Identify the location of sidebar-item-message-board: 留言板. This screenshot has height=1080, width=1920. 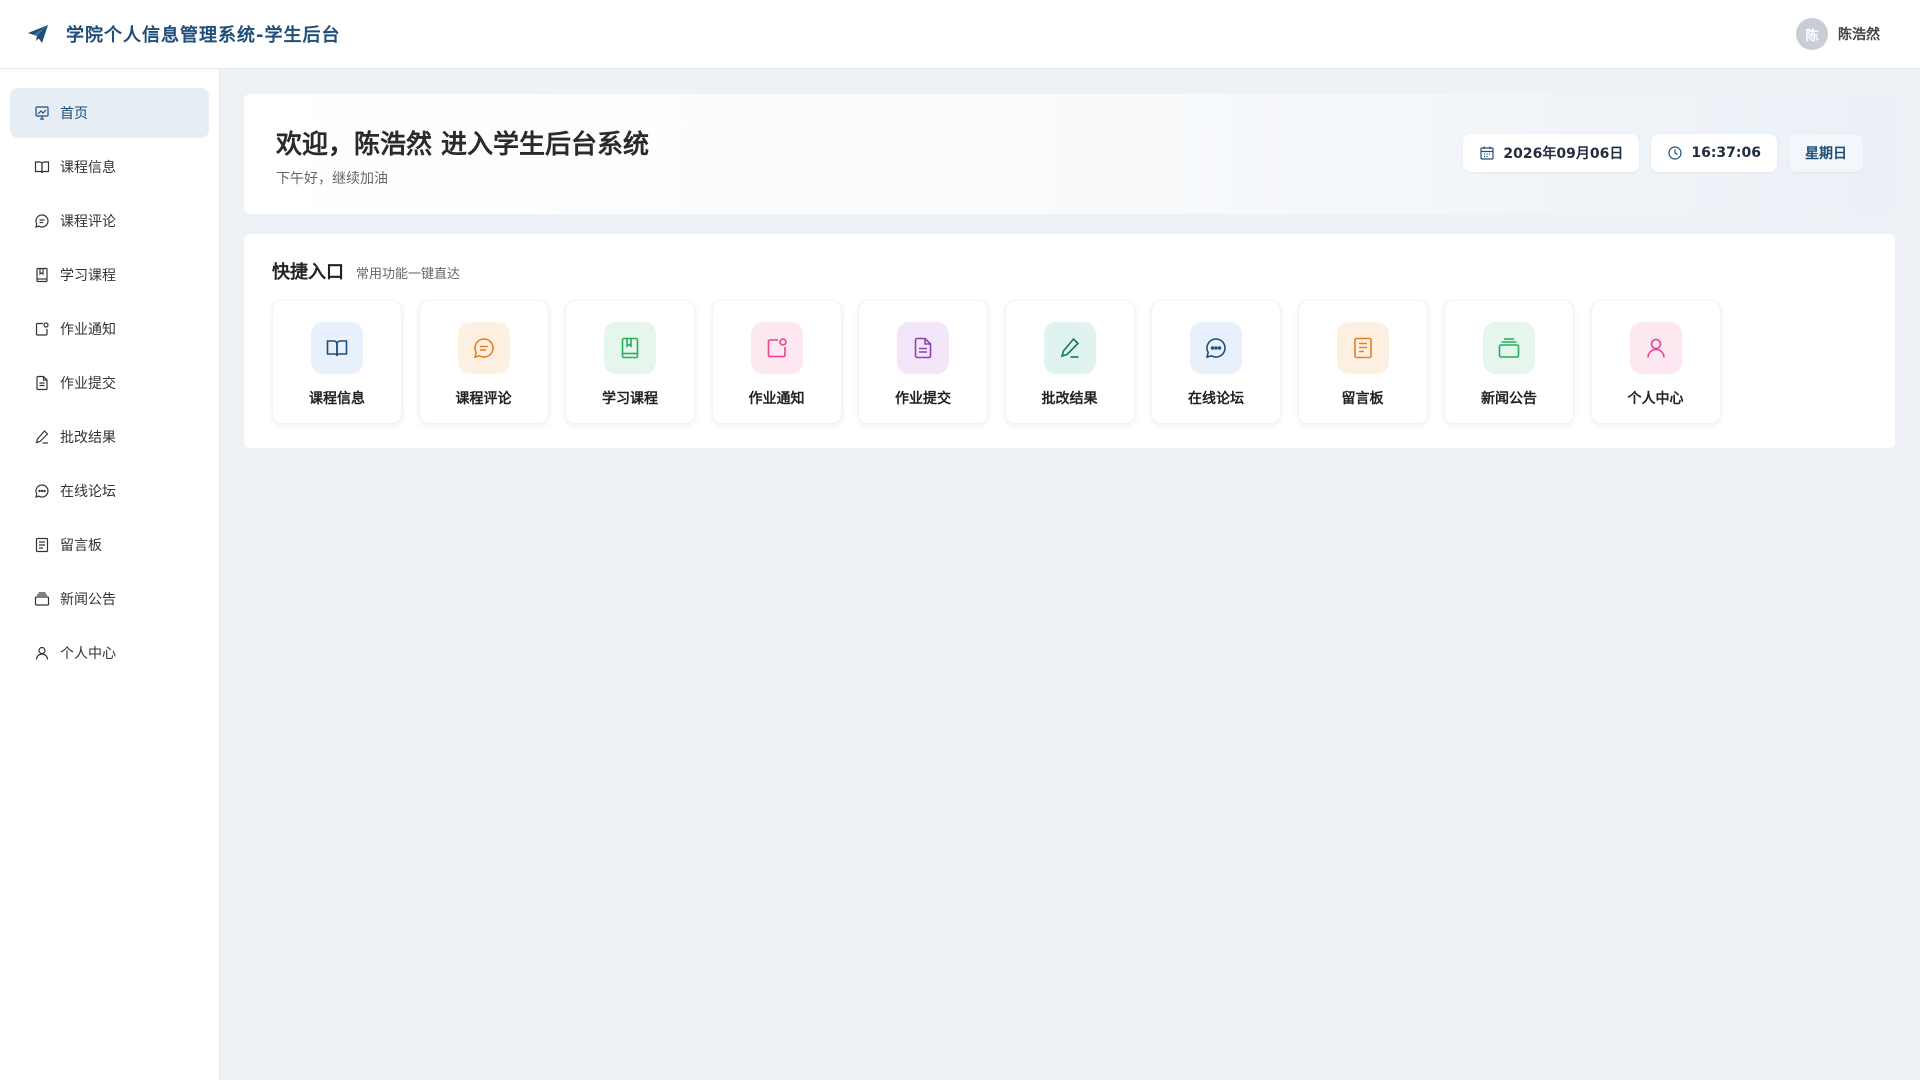
(109, 545).